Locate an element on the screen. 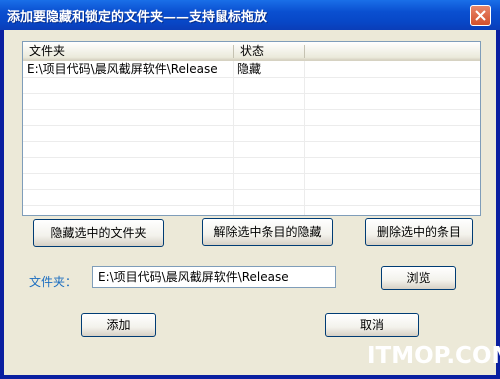 The height and width of the screenshot is (379, 500). close-icon is located at coordinates (480, 15).